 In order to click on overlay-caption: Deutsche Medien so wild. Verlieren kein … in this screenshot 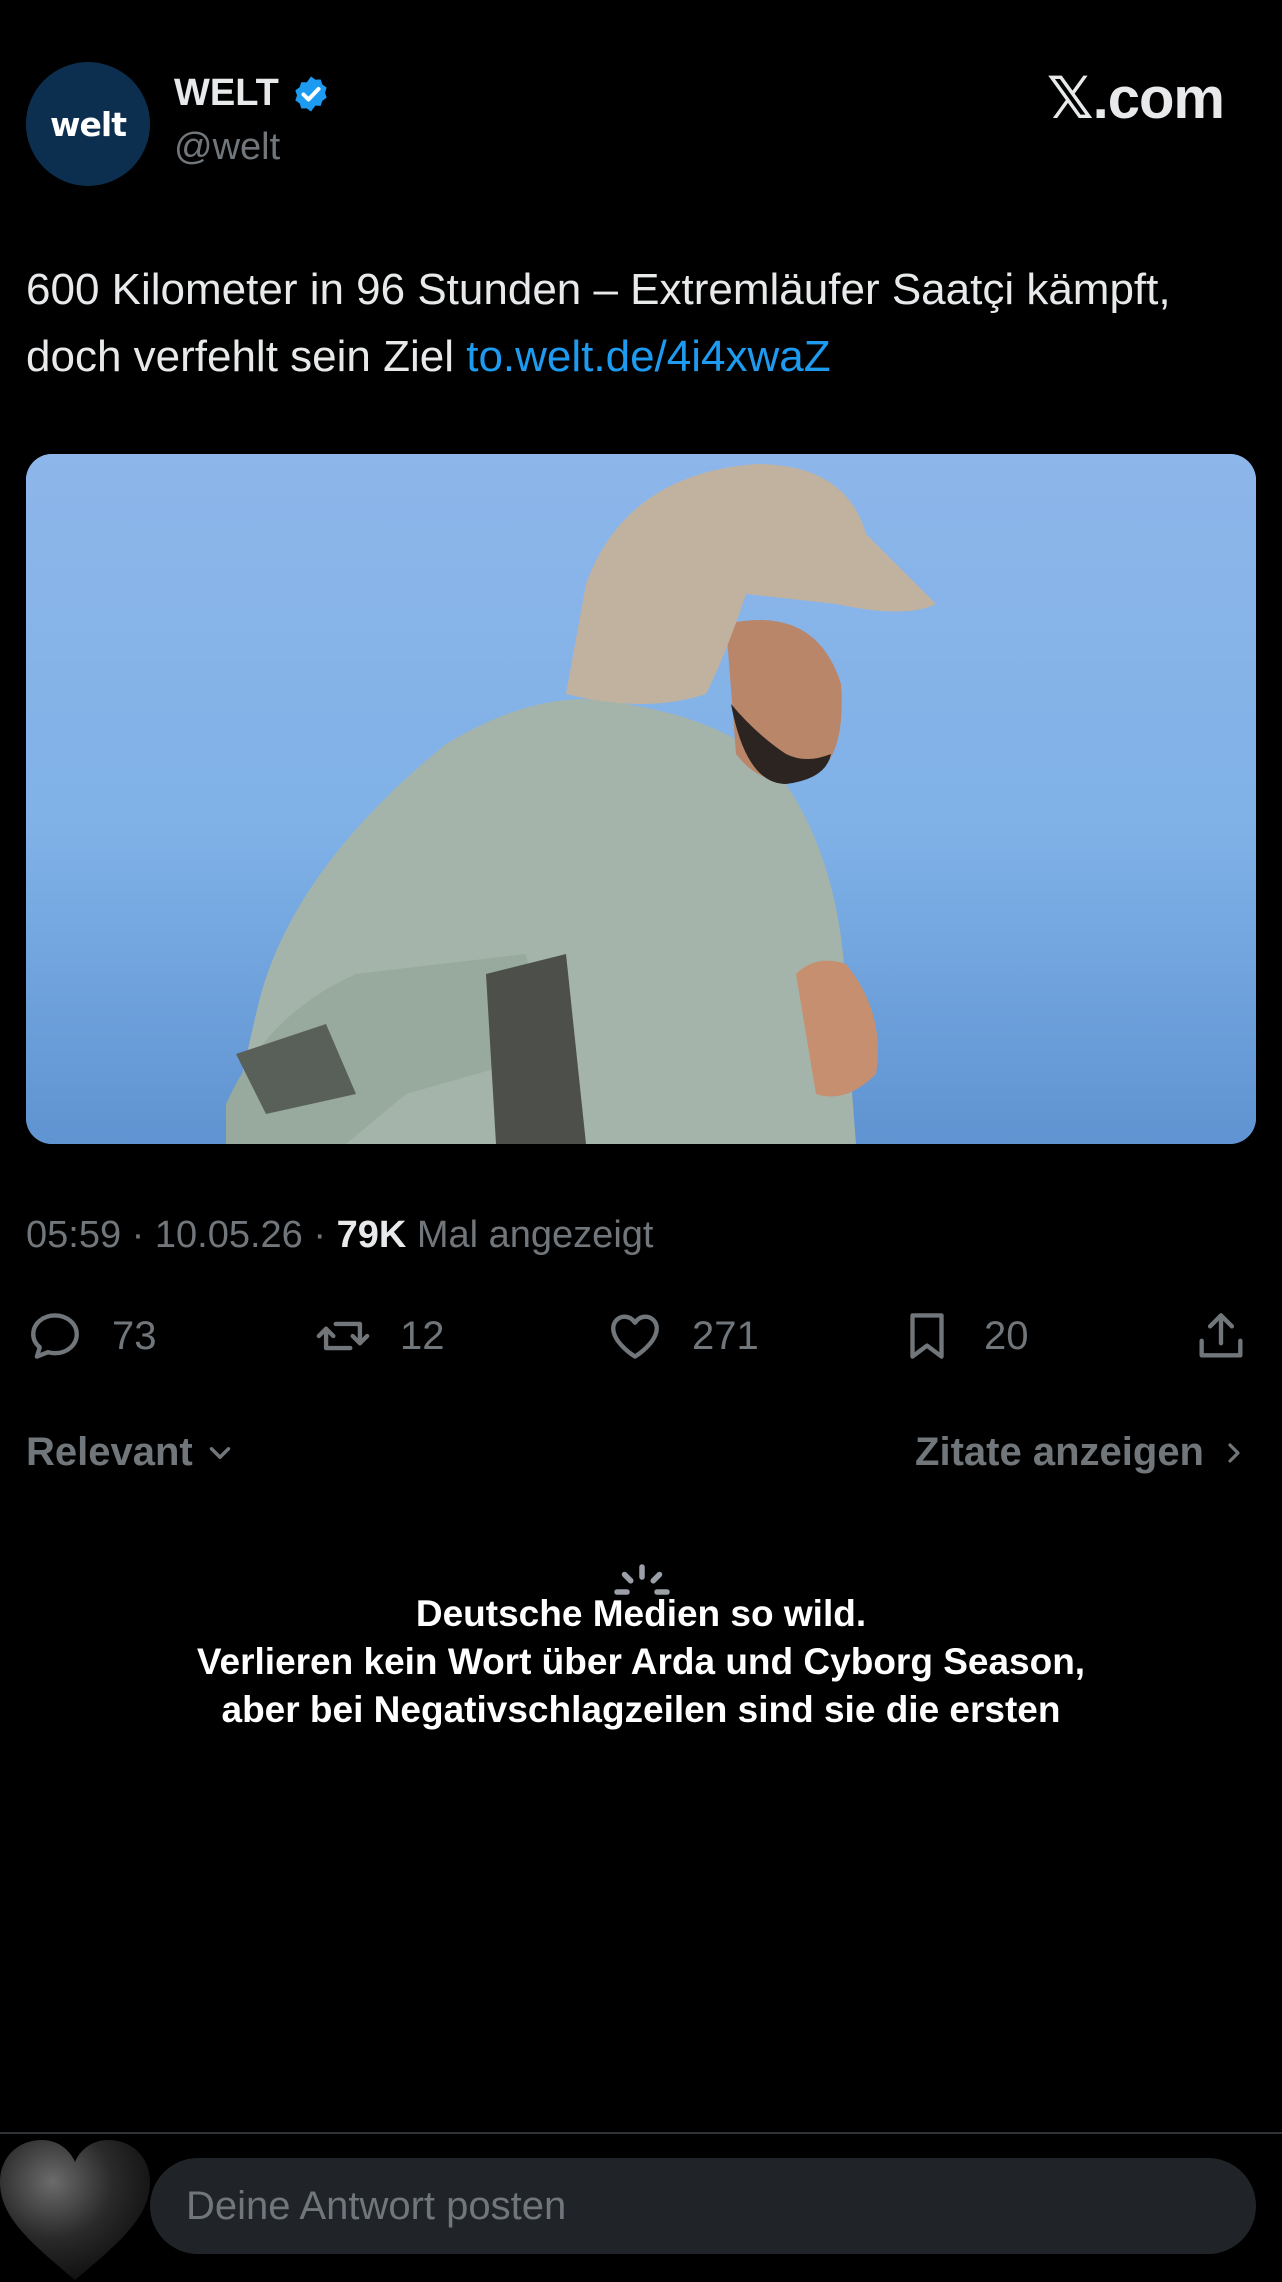, I will do `click(641, 1662)`.